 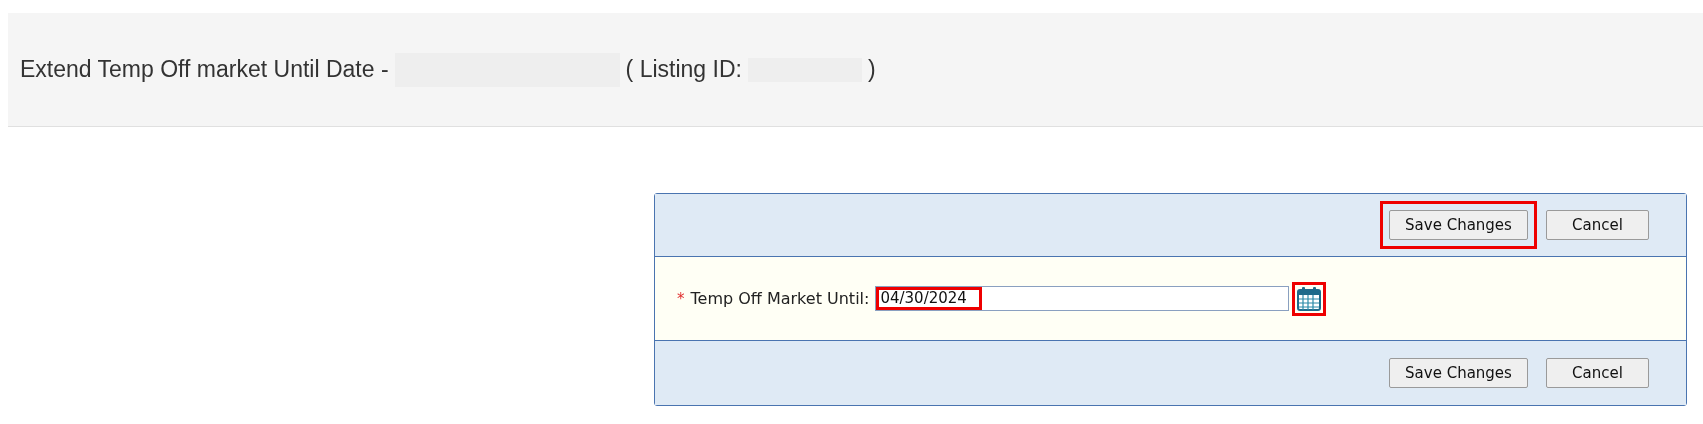 What do you see at coordinates (204, 69) in the screenshot?
I see `page-title: Extend Temp Off market Until Date -` at bounding box center [204, 69].